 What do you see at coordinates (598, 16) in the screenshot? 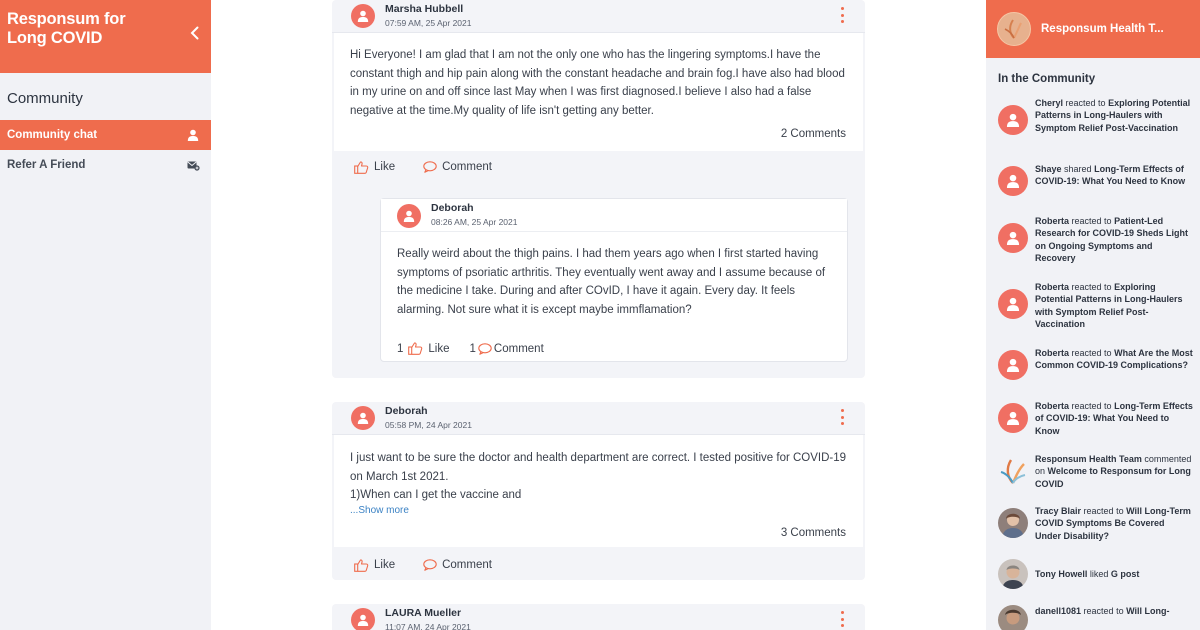
I see `post-header: Marsha Hubbell 07:59 AM, 25 Apr 2021` at bounding box center [598, 16].